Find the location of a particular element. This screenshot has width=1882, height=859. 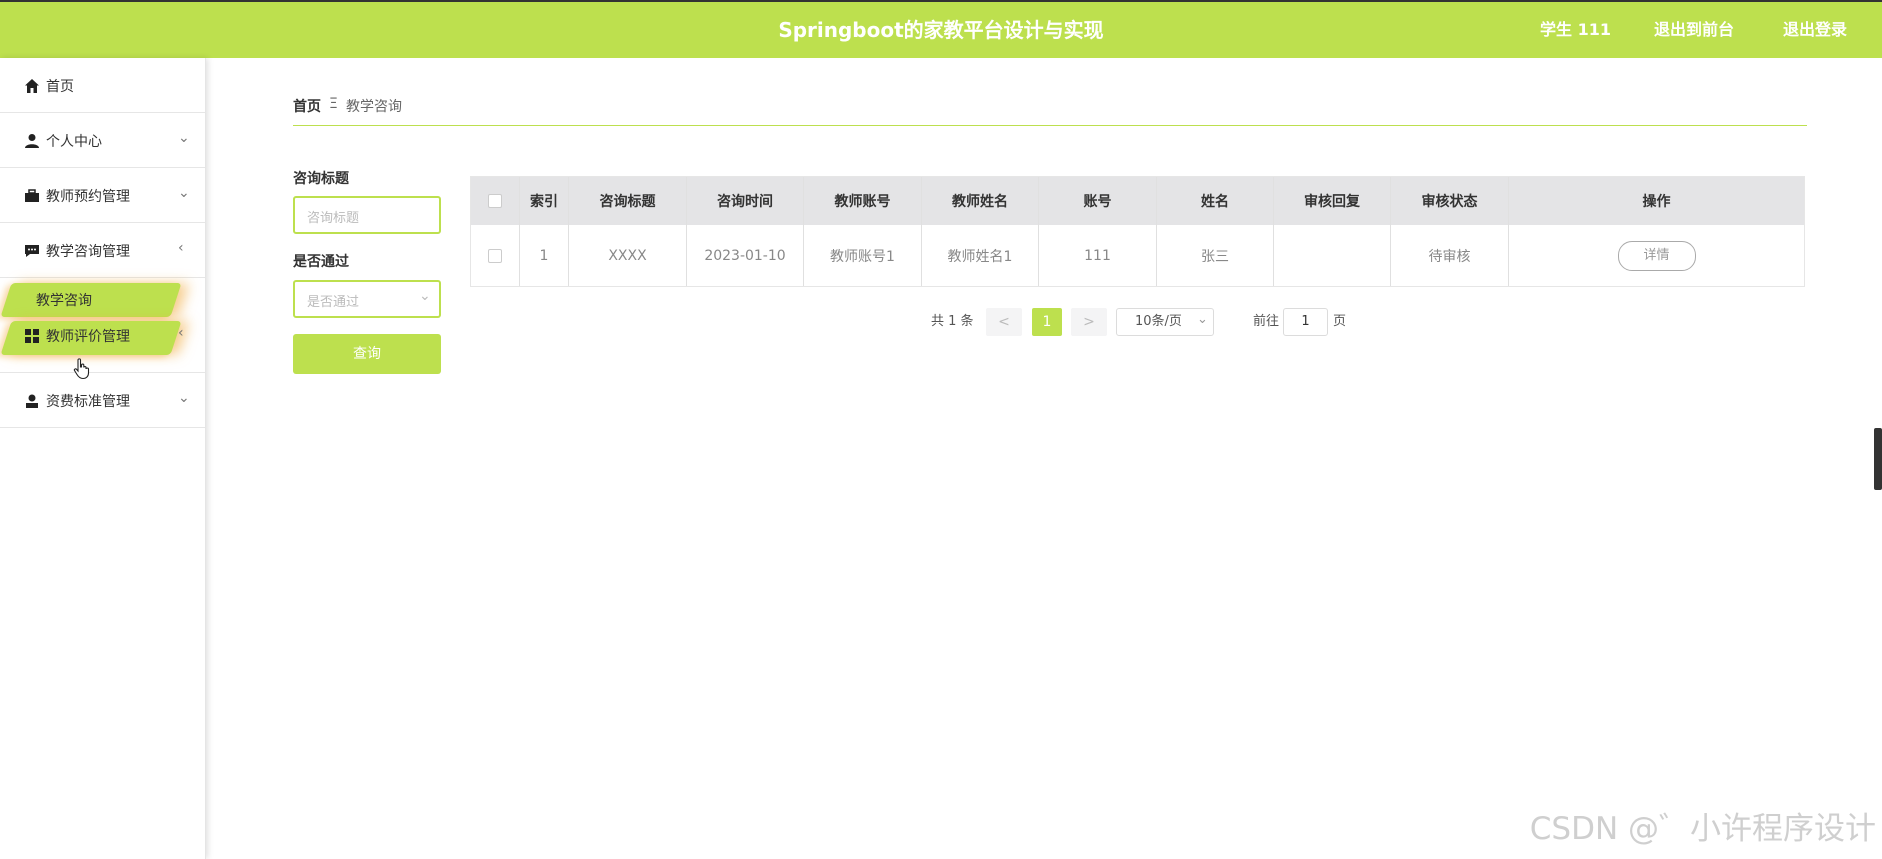

sidebar-item-personal-center: 个人中心 ⌄ is located at coordinates (102, 140).